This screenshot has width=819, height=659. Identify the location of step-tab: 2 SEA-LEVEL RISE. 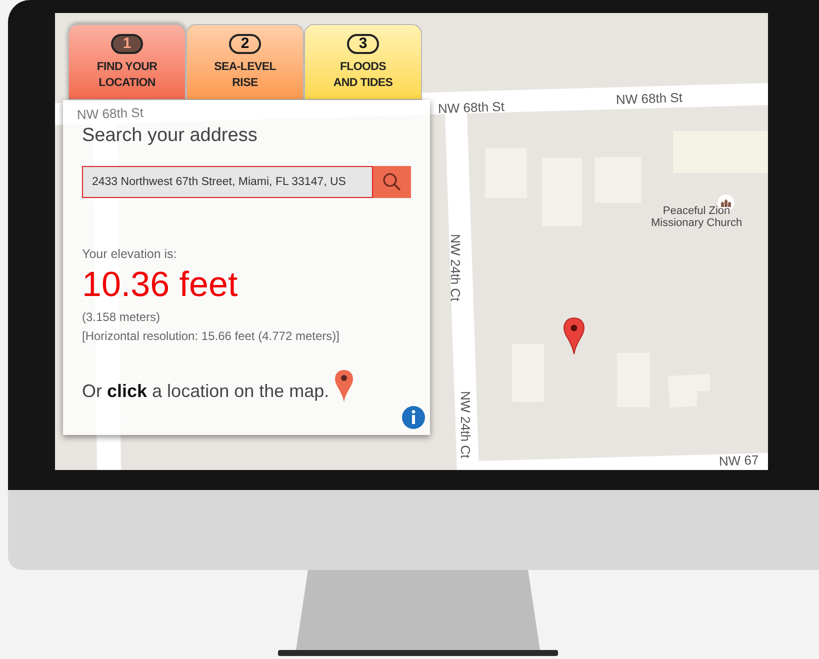
(245, 62).